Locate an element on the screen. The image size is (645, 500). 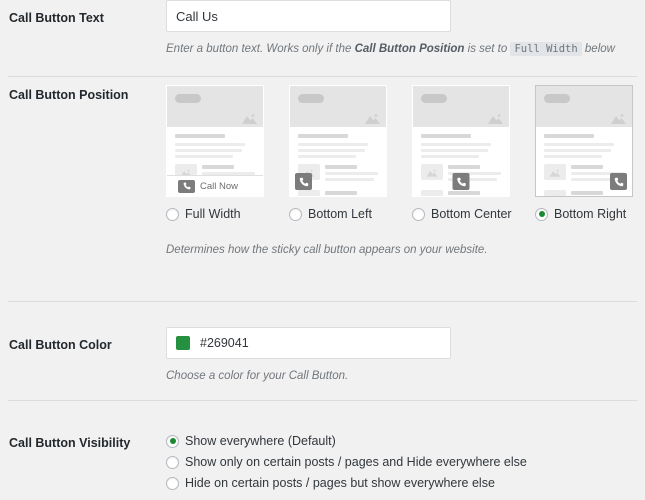
preview-bottom-center is located at coordinates (461, 141).